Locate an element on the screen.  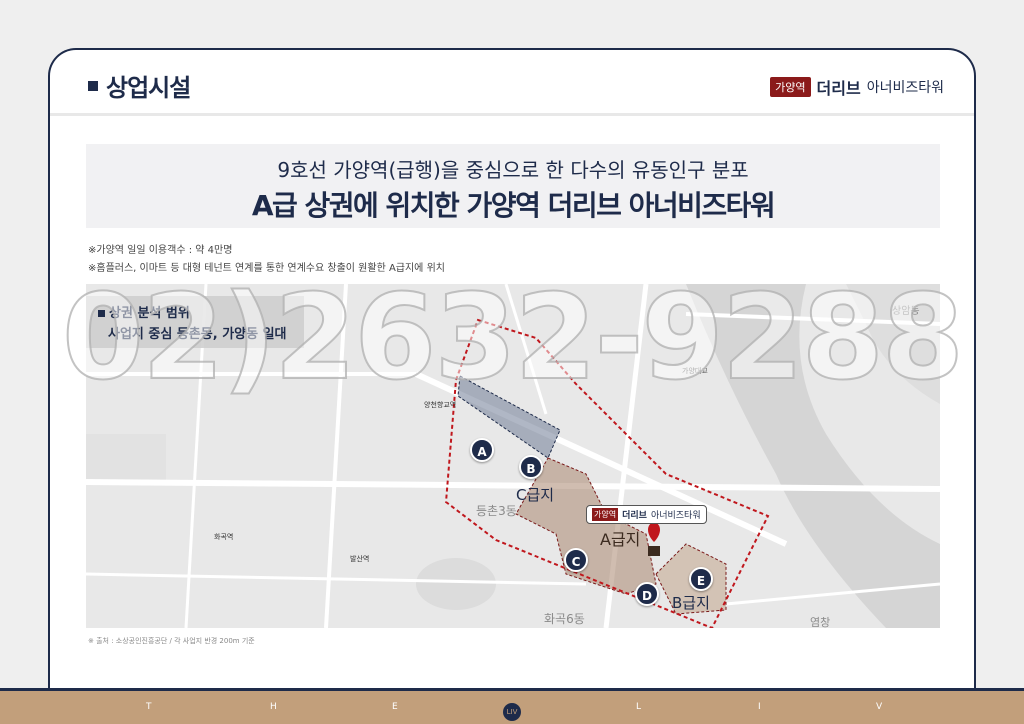
site-callout-light: 아너비즈타워 is located at coordinates (675, 516).